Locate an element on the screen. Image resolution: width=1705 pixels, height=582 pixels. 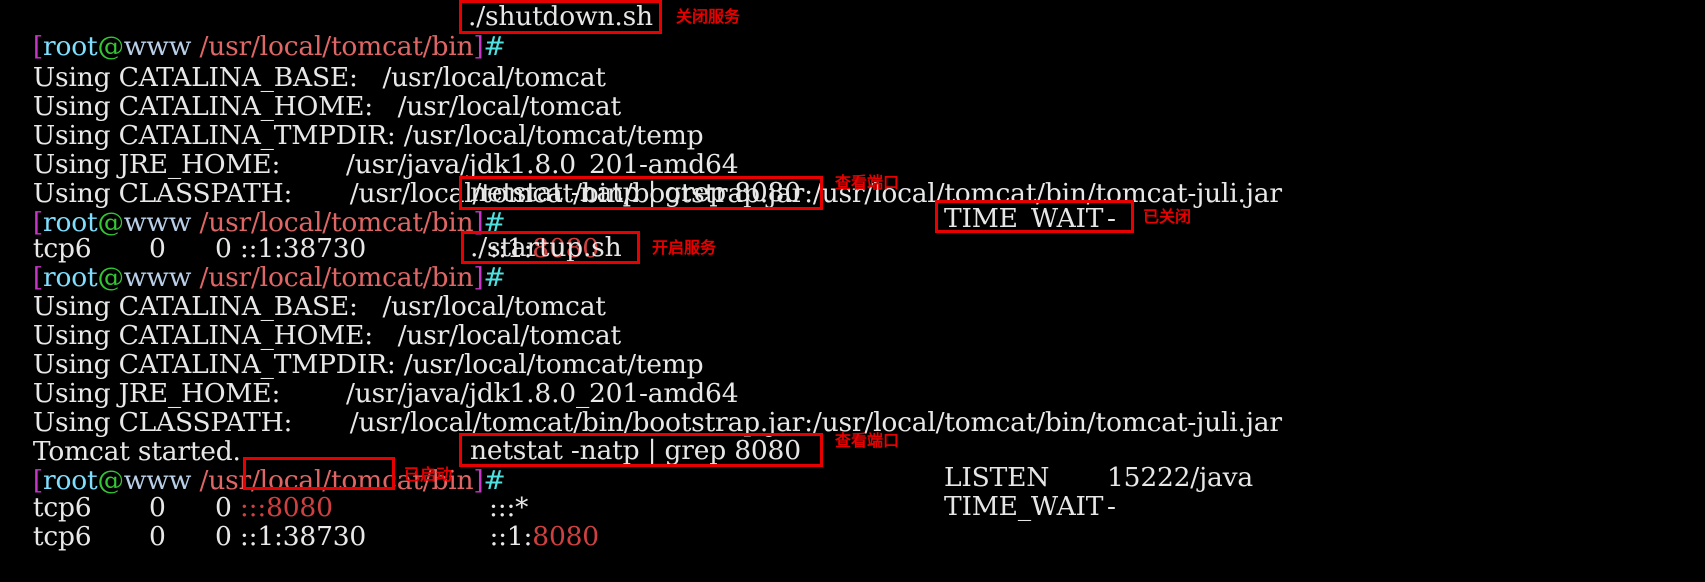
command-netstat-2: netstat -natp | grep 8080 is located at coordinates (635, 451).